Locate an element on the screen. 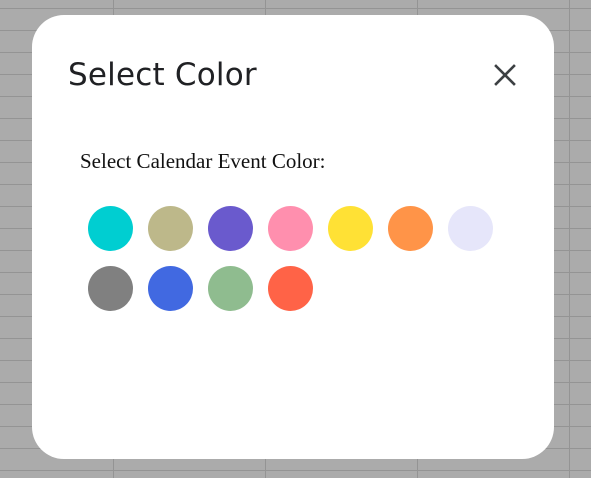 Image resolution: width=591 pixels, height=478 pixels. close-button is located at coordinates (505, 75).